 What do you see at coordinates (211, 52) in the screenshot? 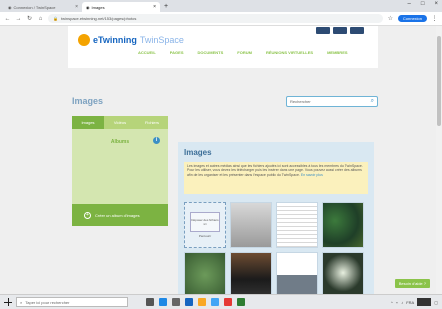
I see `nav-item-documents: DOCUMENTS` at bounding box center [211, 52].